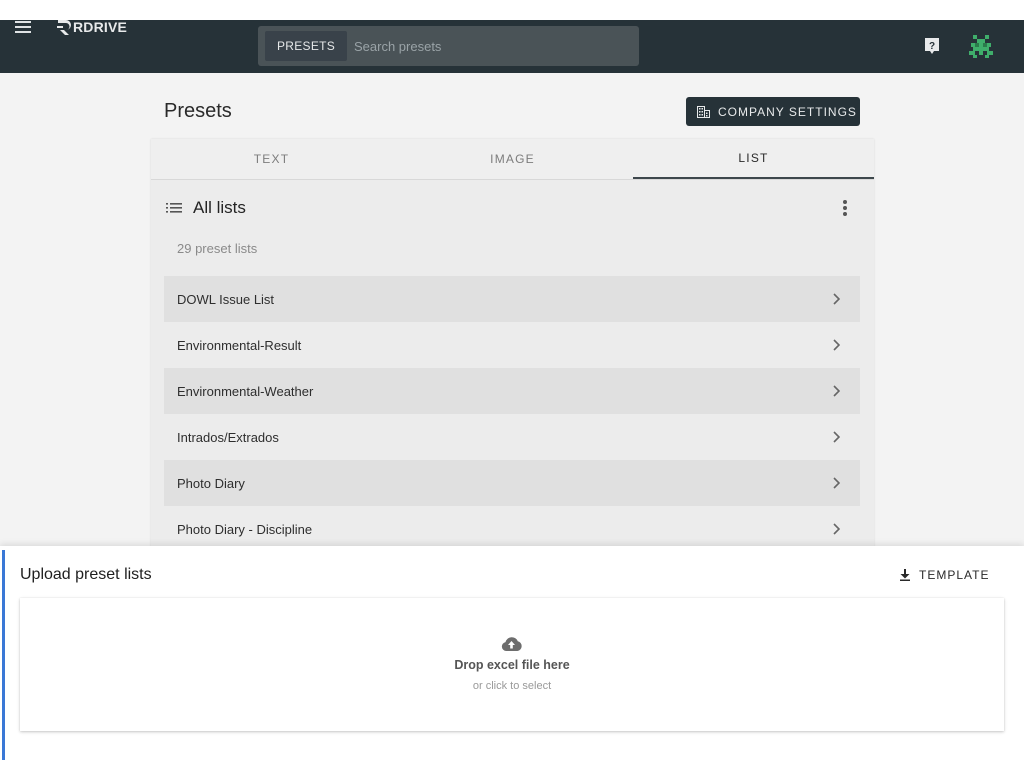  Describe the element at coordinates (512, 665) in the screenshot. I see `dropzone-title: Drop excel file here` at that location.